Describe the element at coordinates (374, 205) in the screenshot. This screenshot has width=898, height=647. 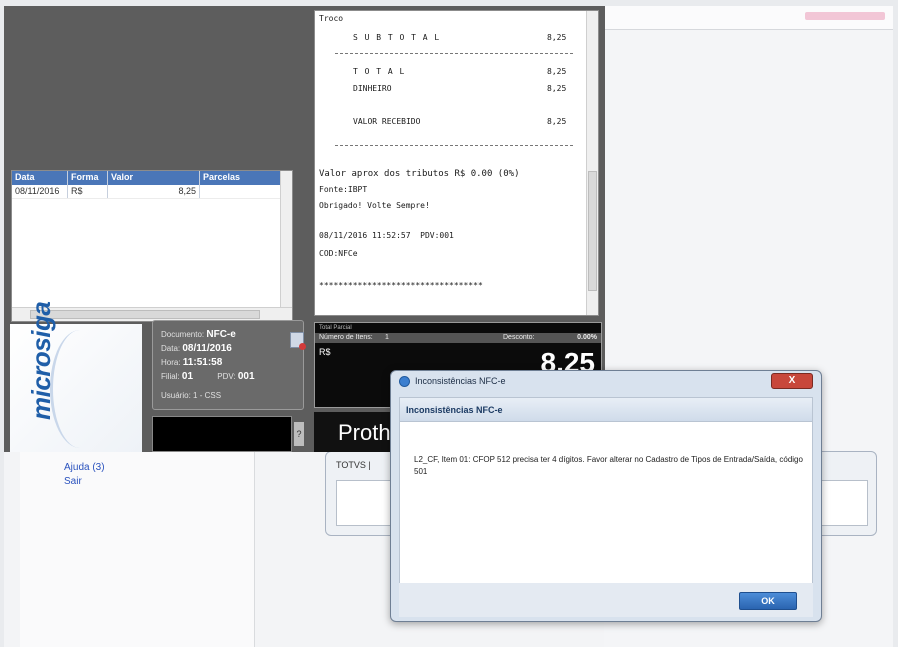
I see `receipt-thanks-line: Obrigado! Volte Sempre!` at that location.